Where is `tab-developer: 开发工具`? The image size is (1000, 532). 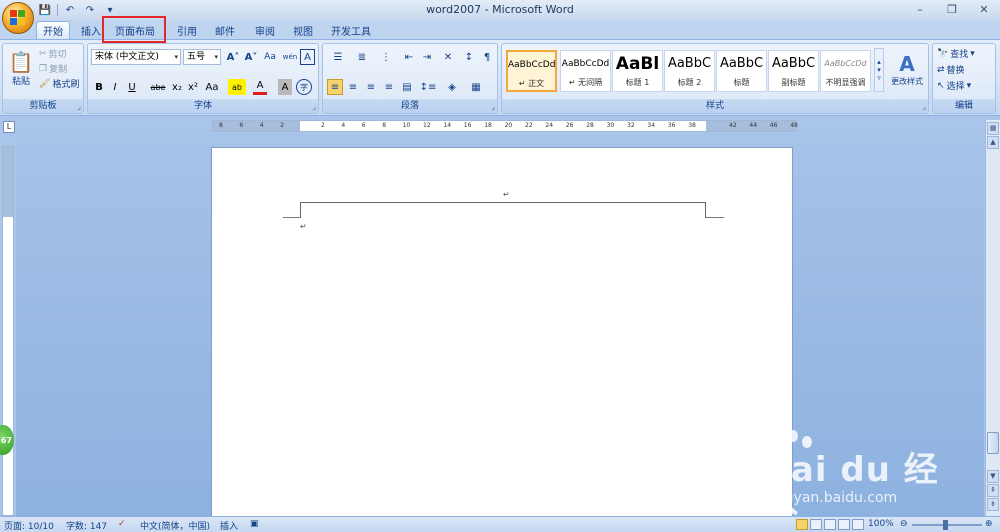 tab-developer: 开发工具 is located at coordinates (351, 30).